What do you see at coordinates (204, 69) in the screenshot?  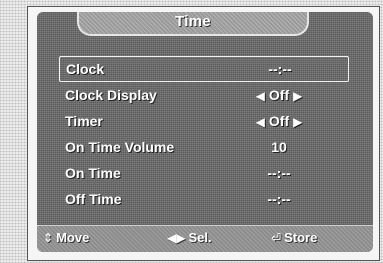 I see `menu-item-clock: Clock --:--` at bounding box center [204, 69].